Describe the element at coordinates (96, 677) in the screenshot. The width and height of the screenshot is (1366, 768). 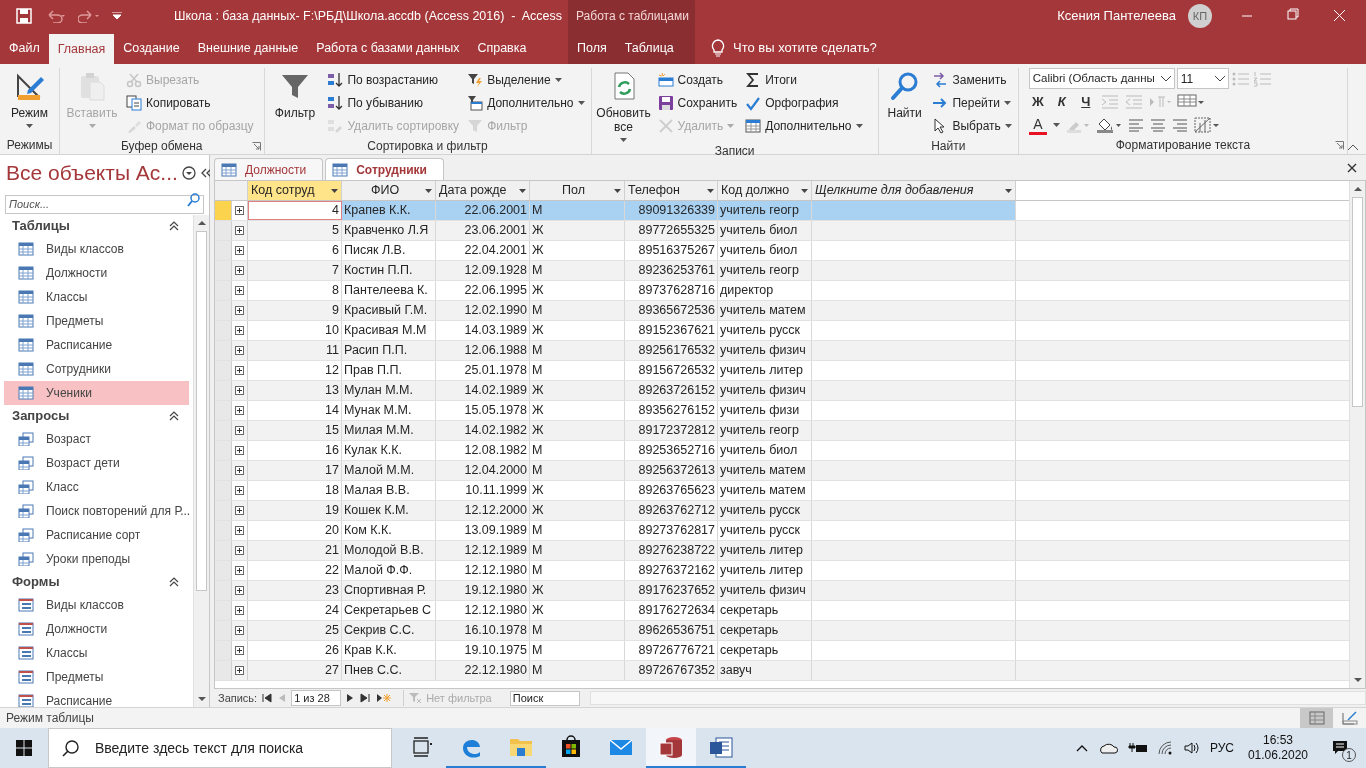
I see `nav-item: Предметы` at that location.